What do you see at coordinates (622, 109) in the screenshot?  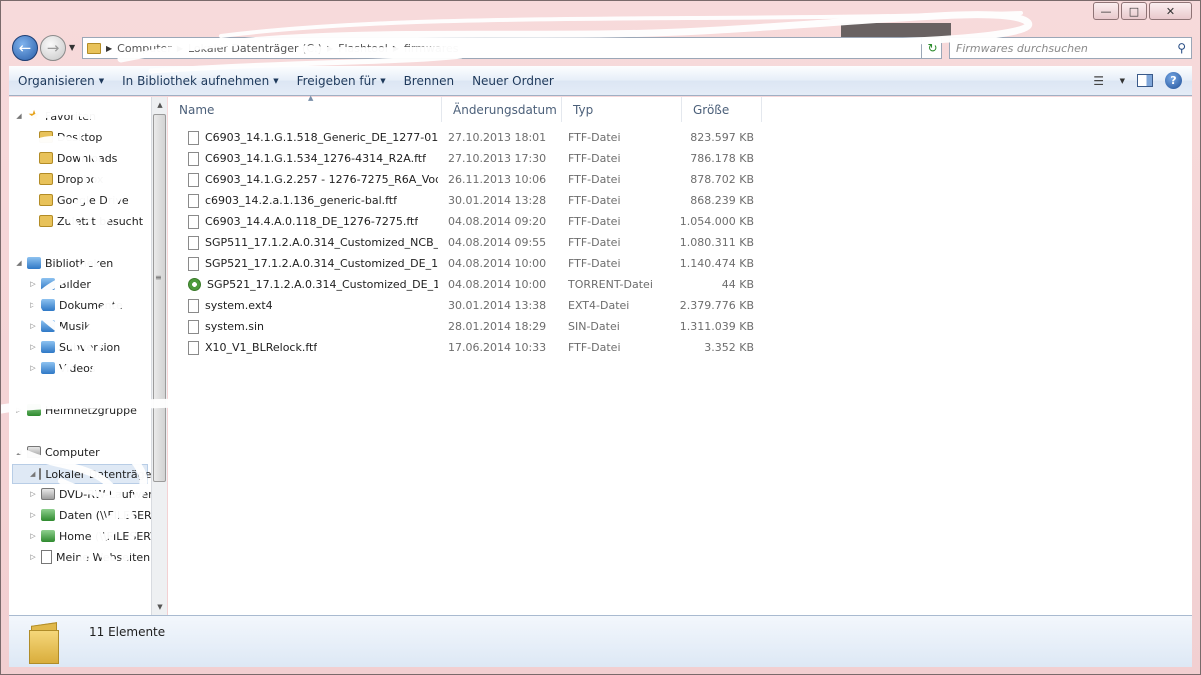 I see `column-header-type: Typ` at bounding box center [622, 109].